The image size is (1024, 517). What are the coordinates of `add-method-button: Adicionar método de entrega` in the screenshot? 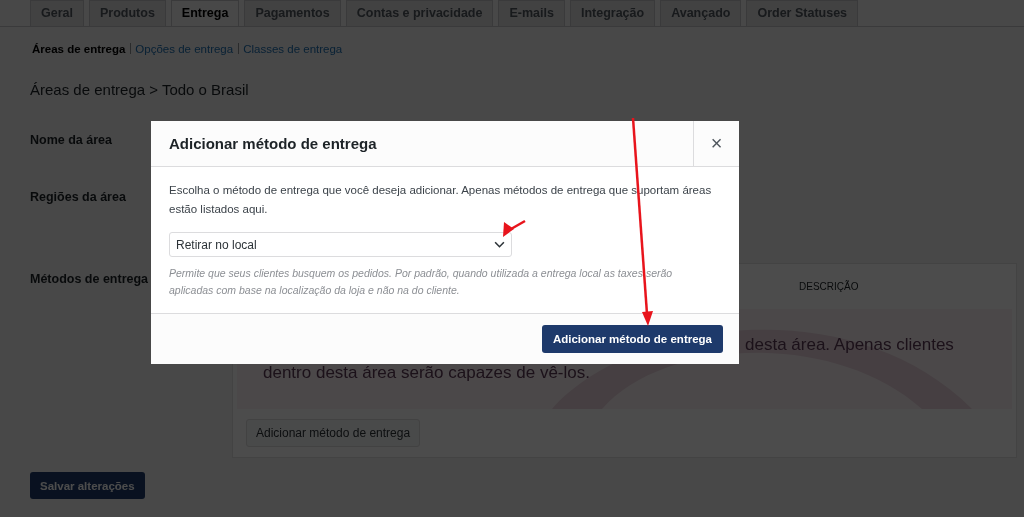 It's located at (632, 339).